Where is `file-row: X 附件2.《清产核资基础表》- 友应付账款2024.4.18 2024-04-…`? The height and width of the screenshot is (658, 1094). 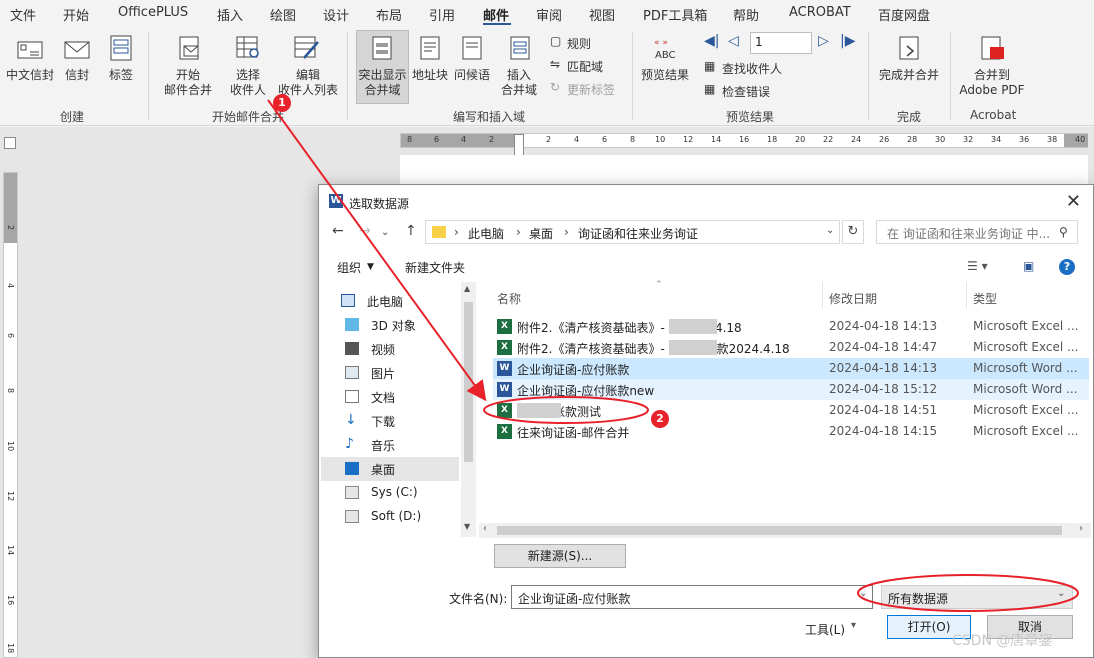 file-row: X 附件2.《清产核资基础表》- 友应付账款2024.4.18 2024-04-… is located at coordinates (791, 347).